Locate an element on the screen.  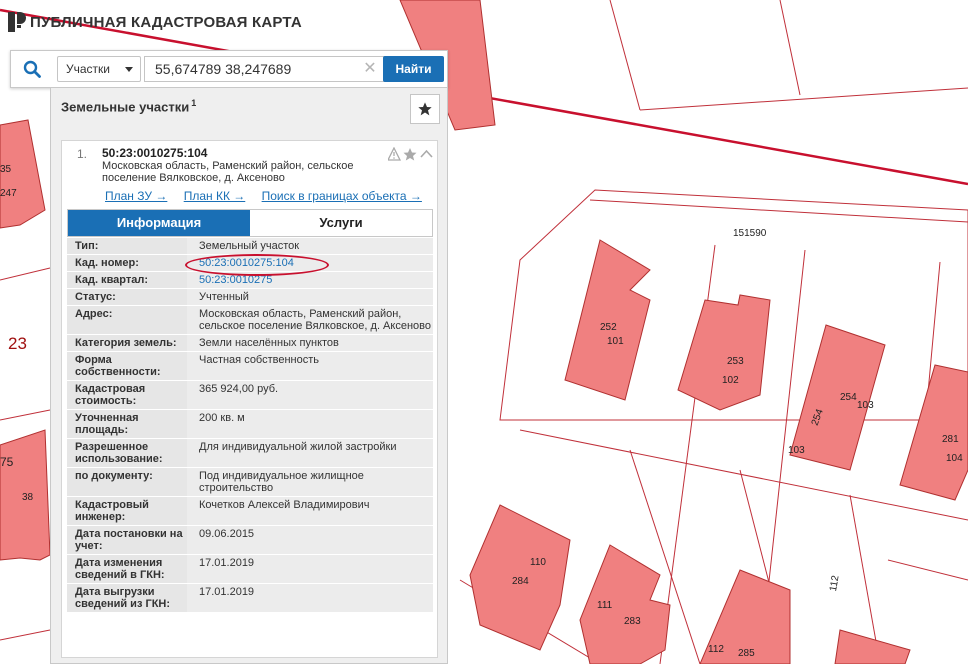
info-row-label: Форма собственности: is located at coordinates (127, 366).